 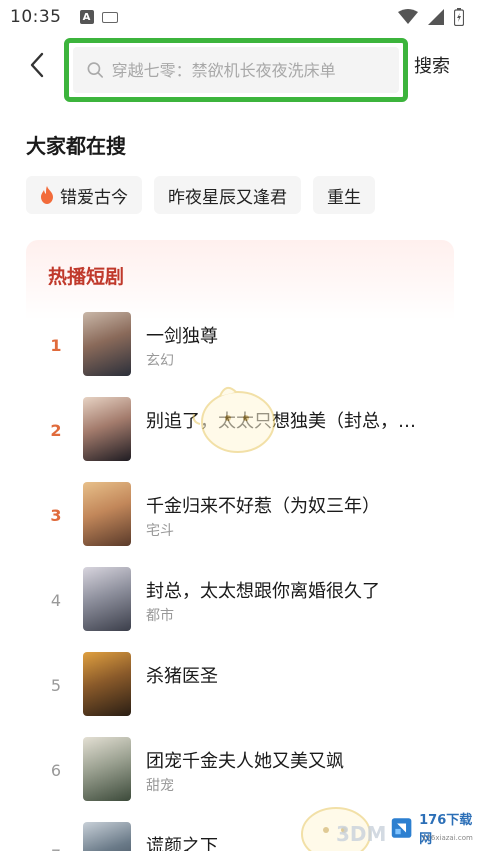 I want to click on keyboard-icon, so click(x=109, y=17).